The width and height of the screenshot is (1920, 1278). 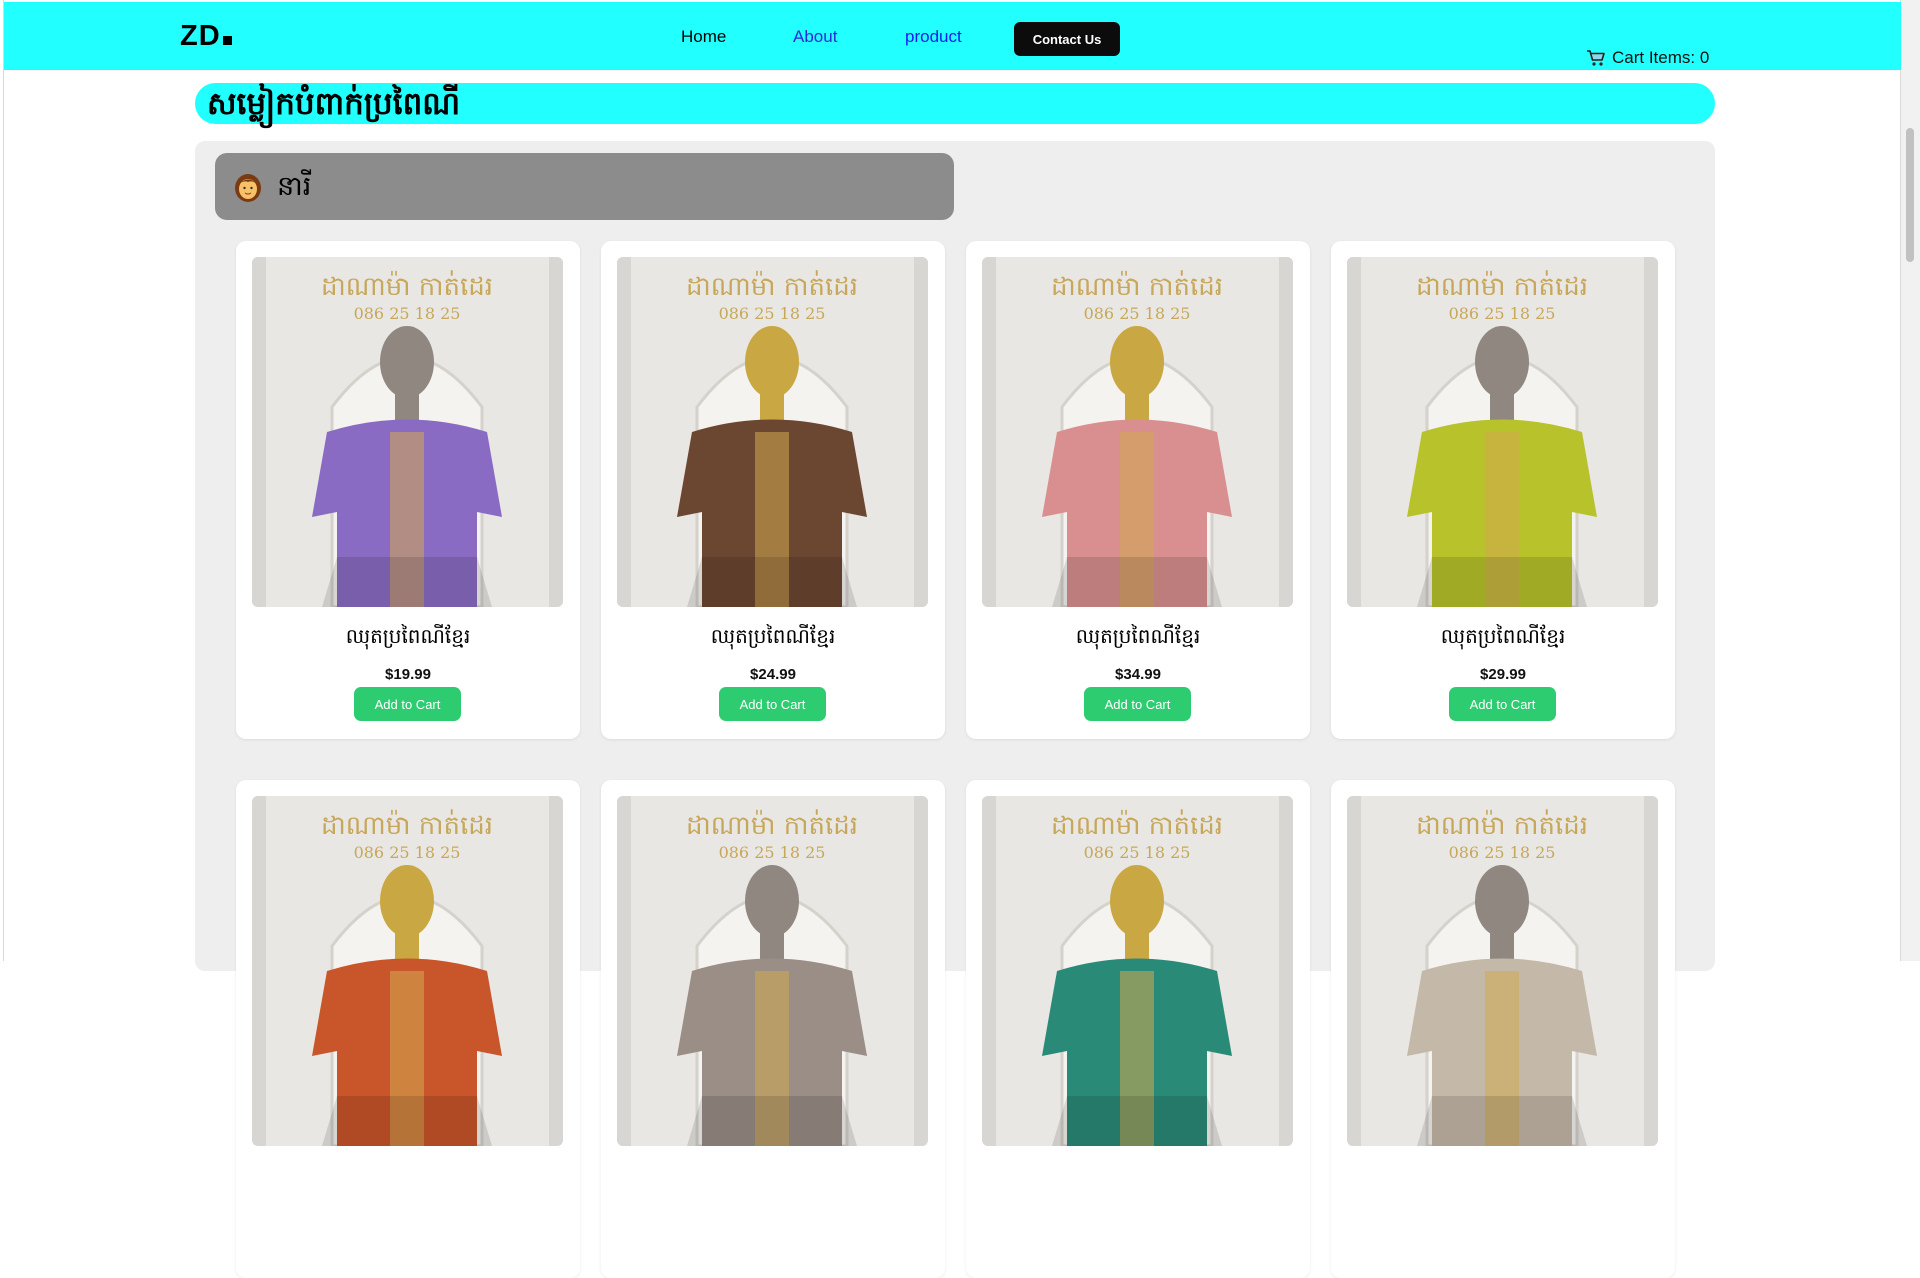 What do you see at coordinates (206, 36) in the screenshot?
I see `logo: ZD` at bounding box center [206, 36].